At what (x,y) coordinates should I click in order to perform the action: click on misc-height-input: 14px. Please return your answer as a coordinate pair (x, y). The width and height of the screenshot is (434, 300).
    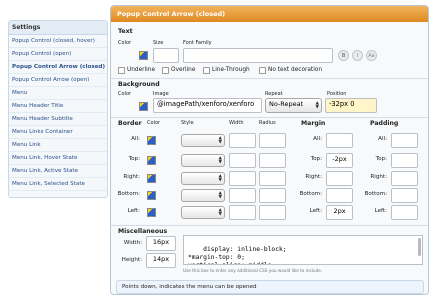
    Looking at the image, I should click on (161, 260).